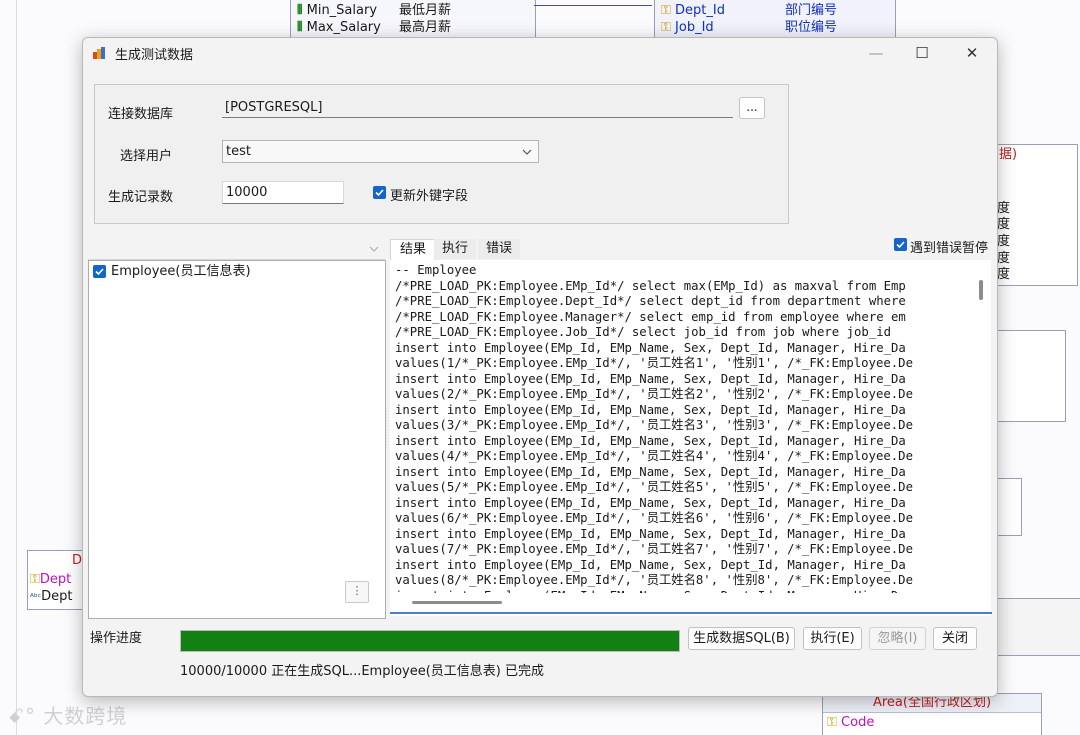 This screenshot has height=735, width=1080. Describe the element at coordinates (876, 53) in the screenshot. I see `minimize-button: —` at that location.